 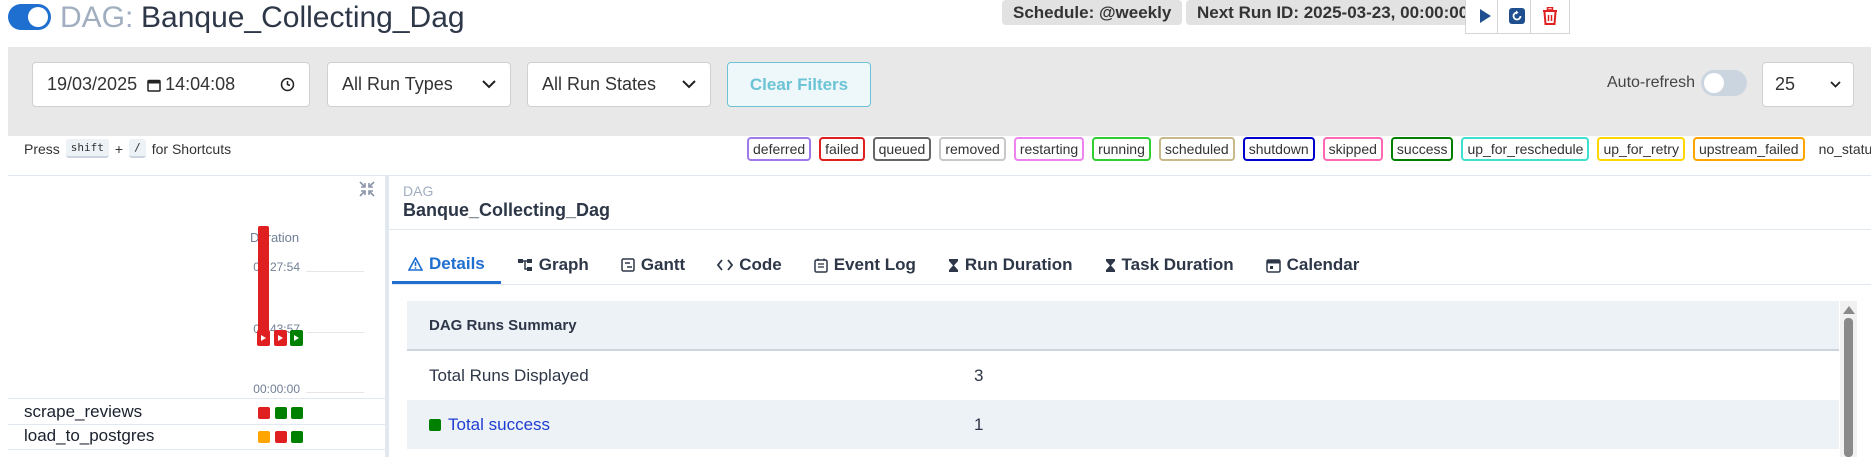 I want to click on legend-scheduled: scheduled, so click(x=1196, y=149).